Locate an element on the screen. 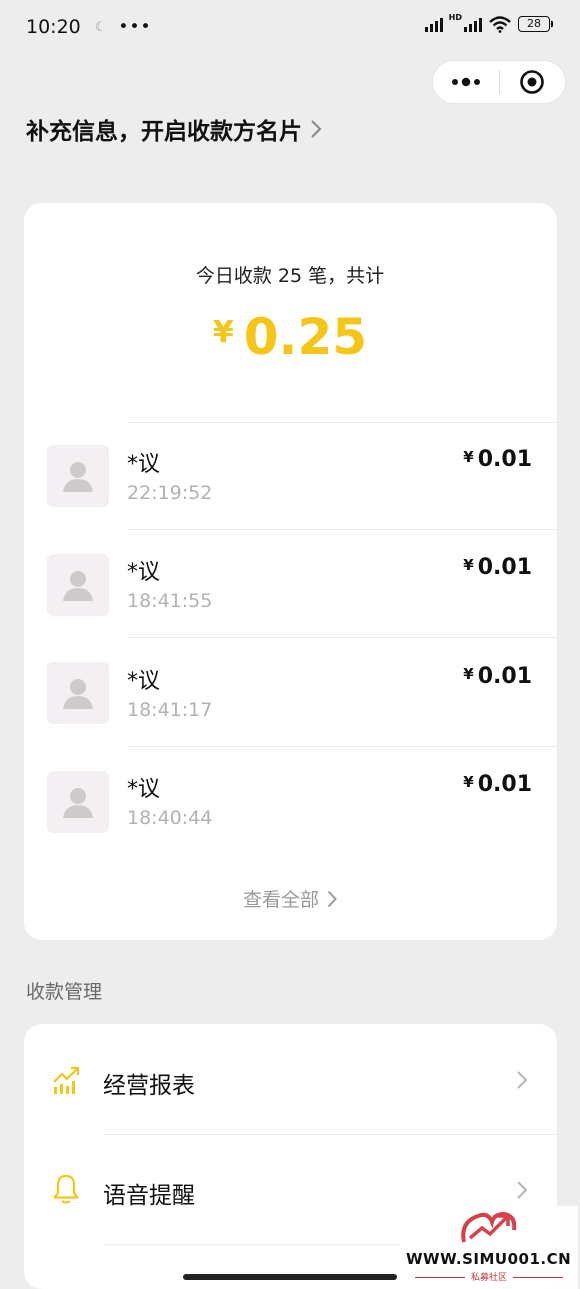 This screenshot has width=580, height=1289. battery-level: 28 is located at coordinates (534, 23).